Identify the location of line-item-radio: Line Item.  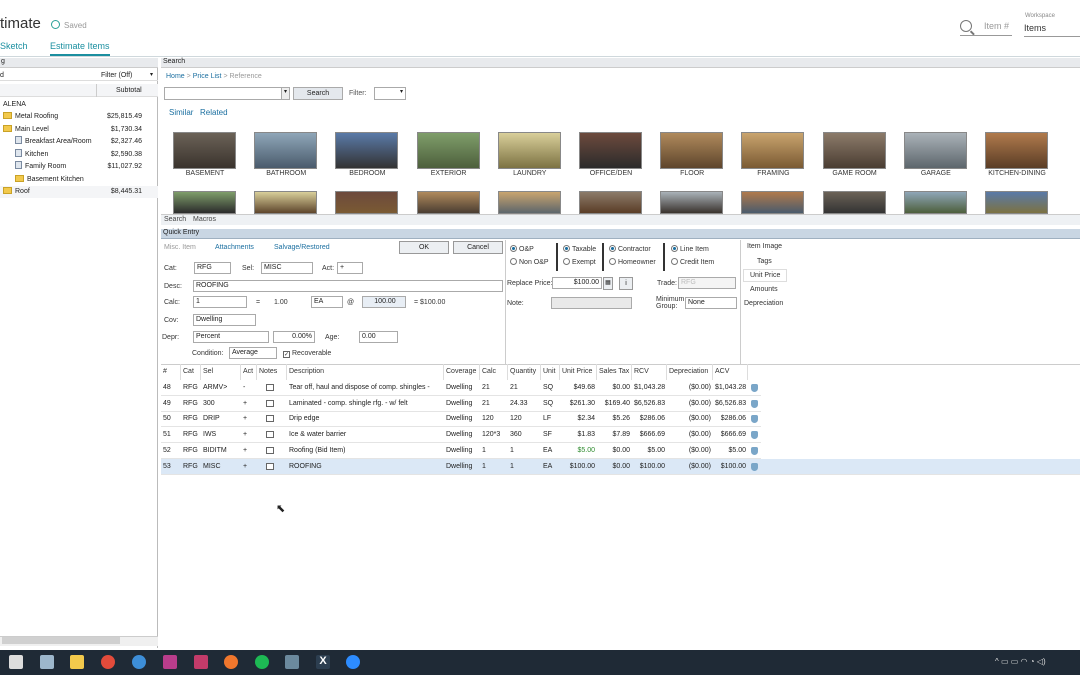
(690, 249).